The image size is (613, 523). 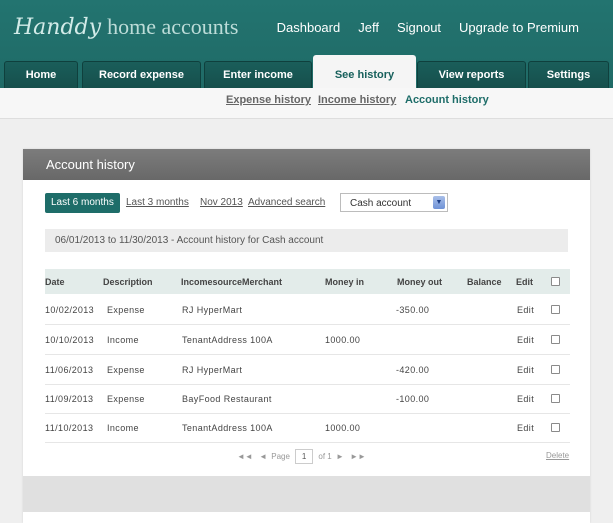 What do you see at coordinates (557, 455) in the screenshot?
I see `delete-link: Delete` at bounding box center [557, 455].